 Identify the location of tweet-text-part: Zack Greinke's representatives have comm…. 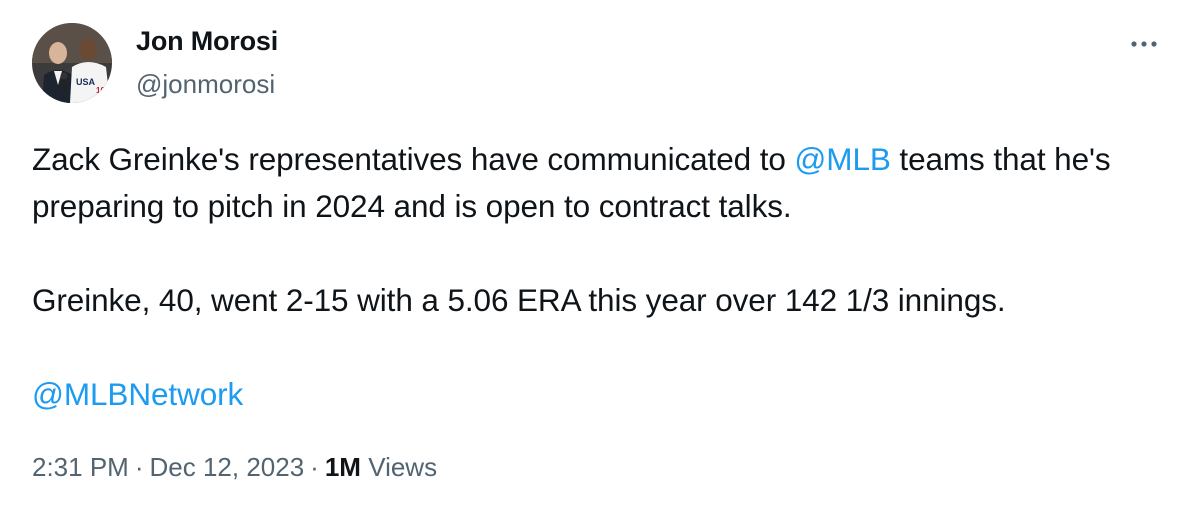
(413, 159).